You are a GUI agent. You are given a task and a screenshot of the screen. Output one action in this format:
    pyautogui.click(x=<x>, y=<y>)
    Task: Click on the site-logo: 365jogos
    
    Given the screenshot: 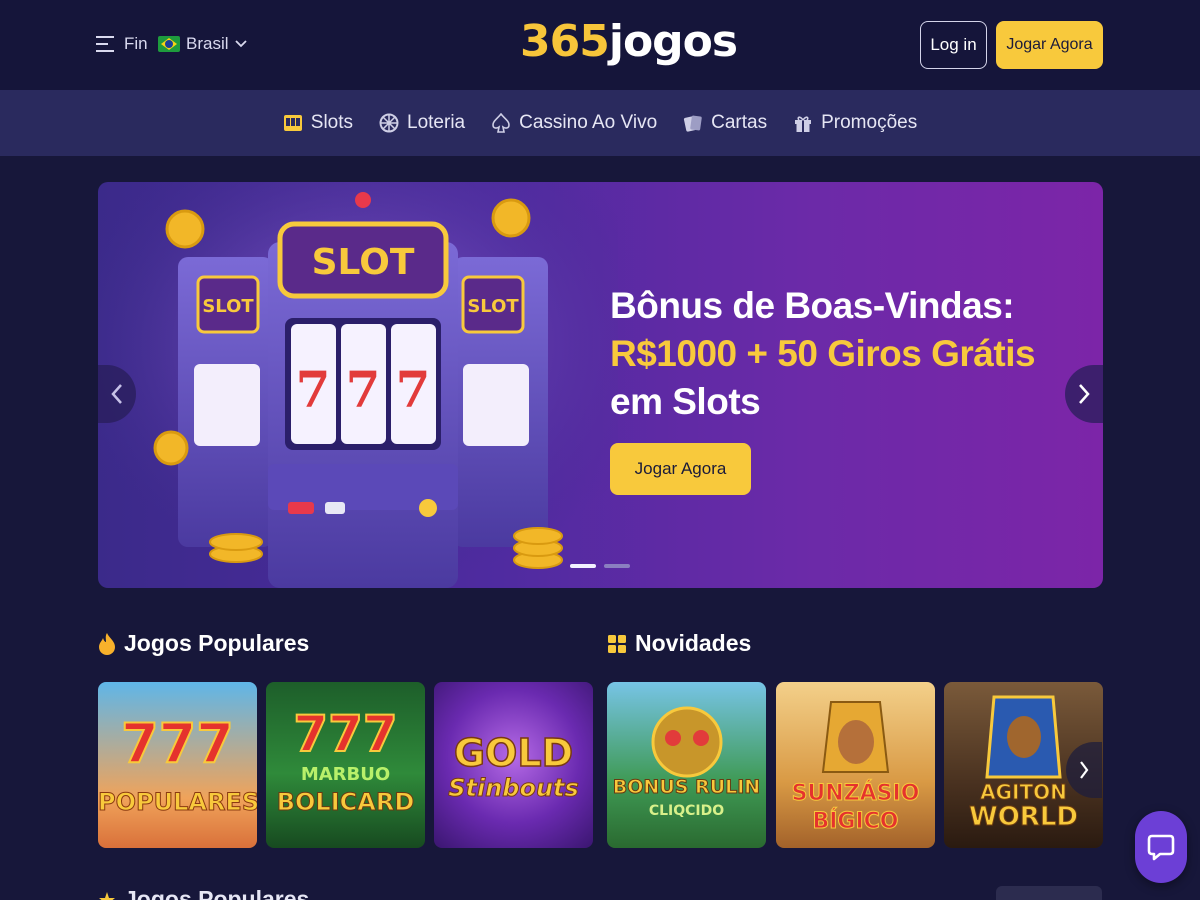 What is the action you would take?
    pyautogui.click(x=629, y=41)
    